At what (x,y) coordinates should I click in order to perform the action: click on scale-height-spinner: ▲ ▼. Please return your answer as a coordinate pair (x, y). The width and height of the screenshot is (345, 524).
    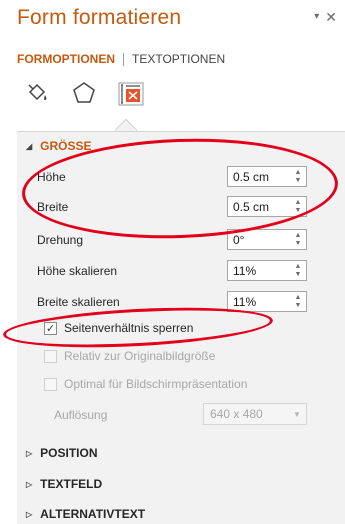
    Looking at the image, I should click on (298, 270).